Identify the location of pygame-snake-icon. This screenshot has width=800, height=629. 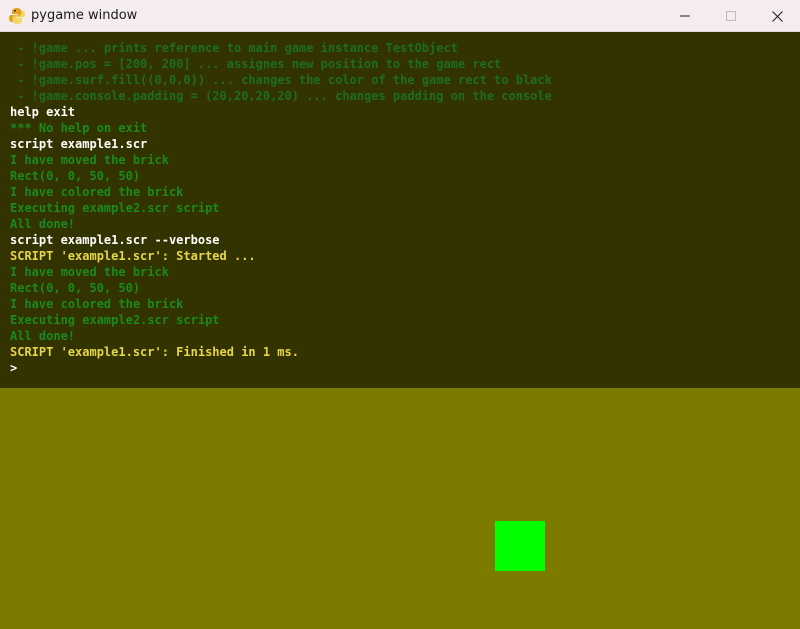
(17, 16).